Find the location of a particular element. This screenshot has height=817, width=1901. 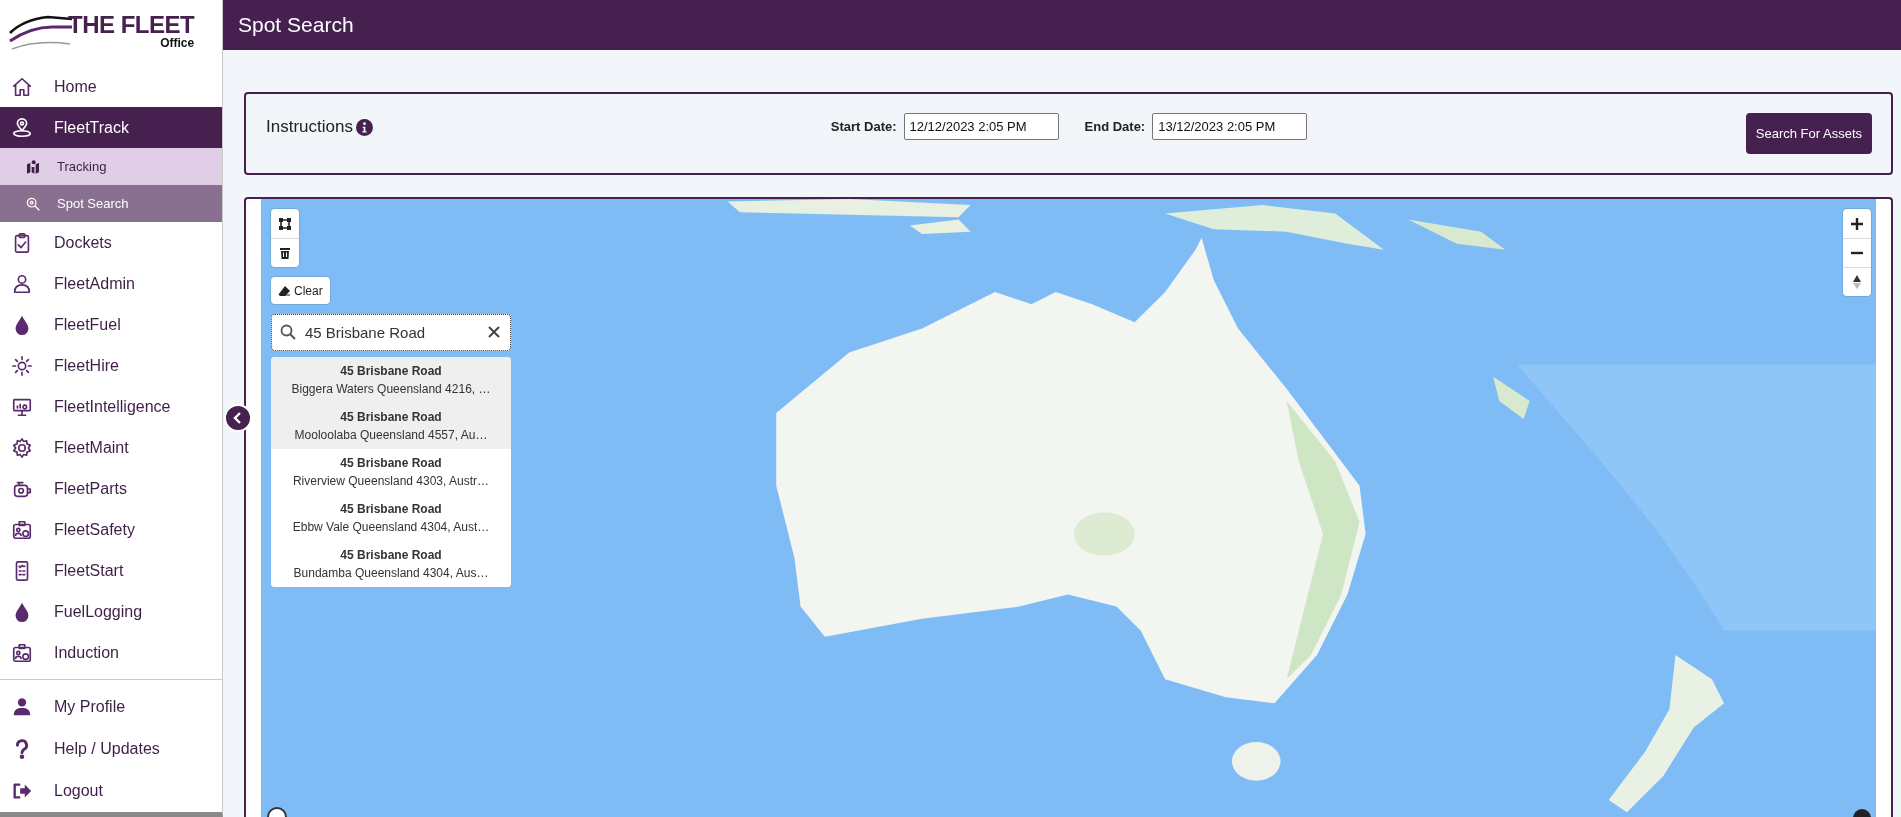

sidebar-item: Home is located at coordinates (111, 86).